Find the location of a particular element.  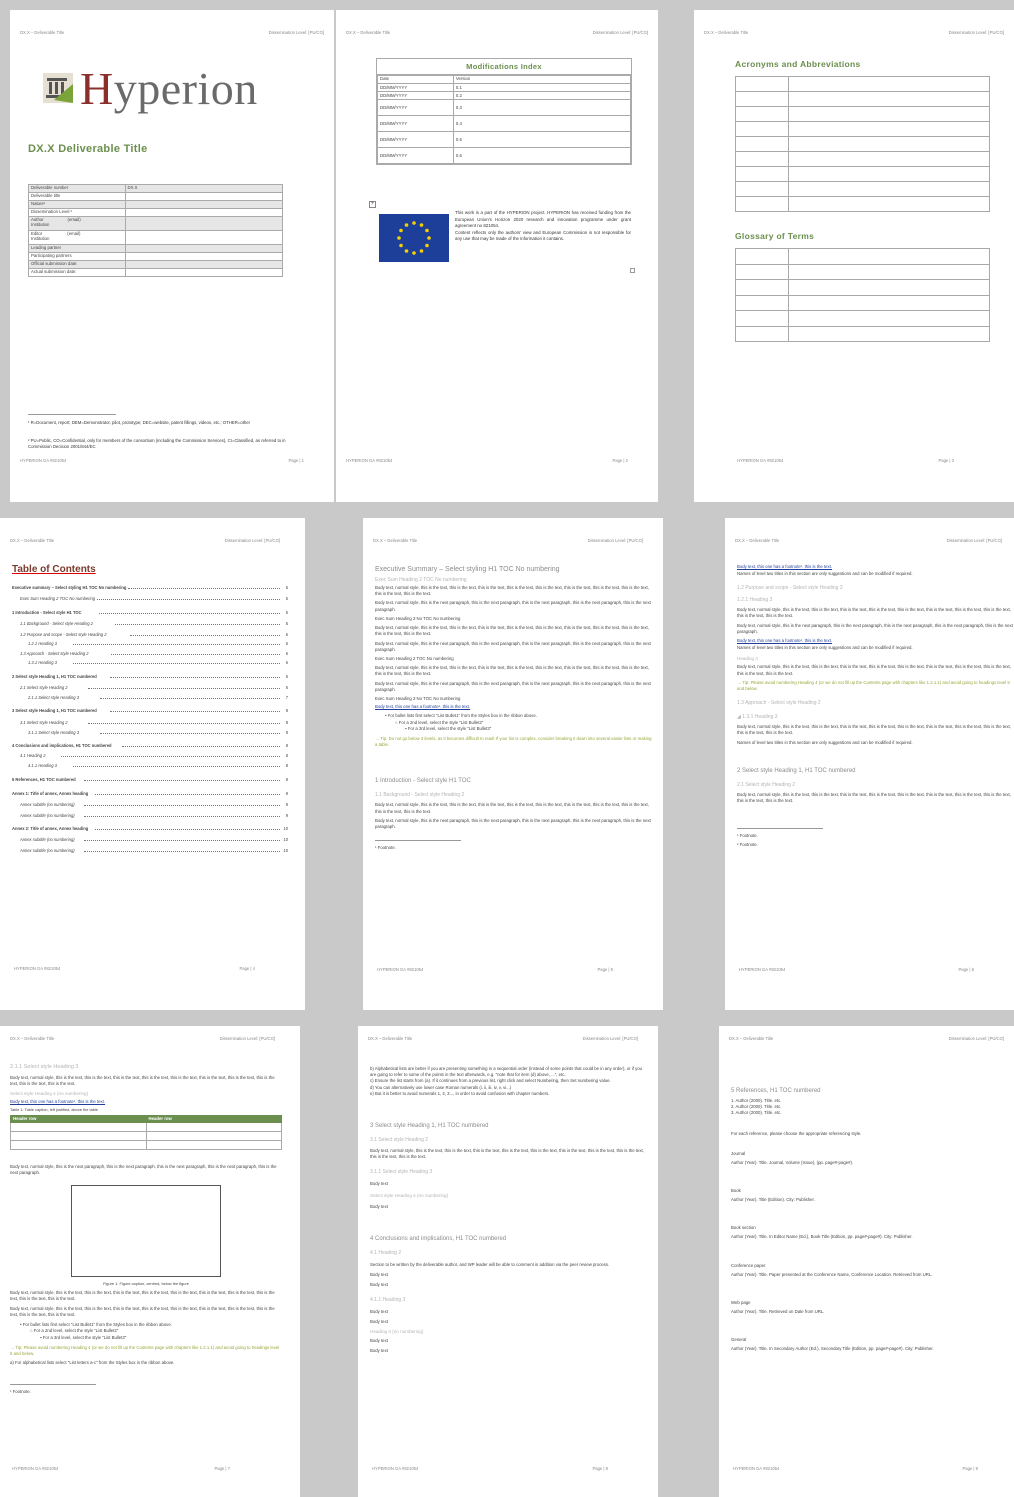

intro-heading: 1 Introduction - Select style H1 TOC is located at coordinates (423, 781).